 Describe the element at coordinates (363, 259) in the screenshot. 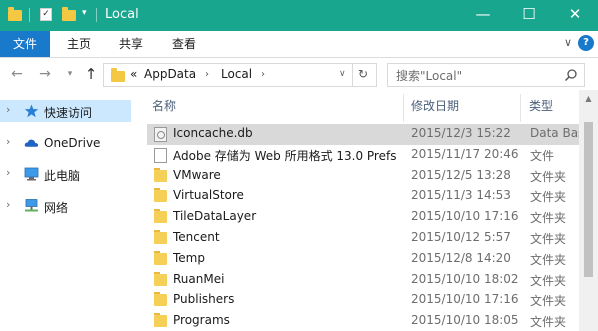

I see `file-row: Temp 2015/12/8 14:20 文件夹` at that location.